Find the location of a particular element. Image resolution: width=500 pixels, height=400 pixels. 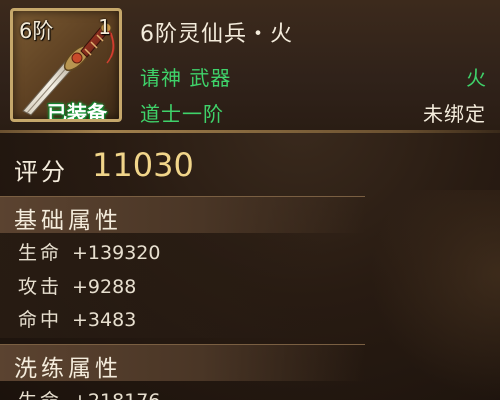

tier-badge: 6阶 is located at coordinates (36, 31).